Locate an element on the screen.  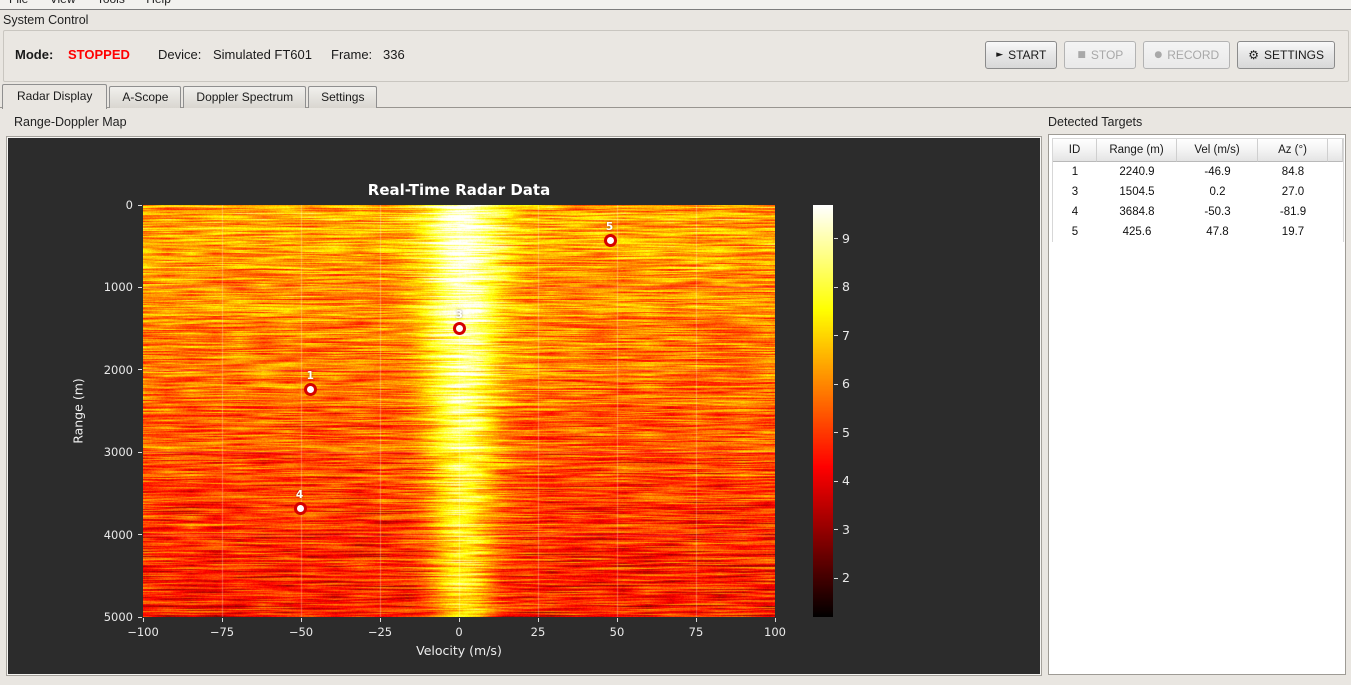
x-tick-label: −25 is located at coordinates (380, 632).